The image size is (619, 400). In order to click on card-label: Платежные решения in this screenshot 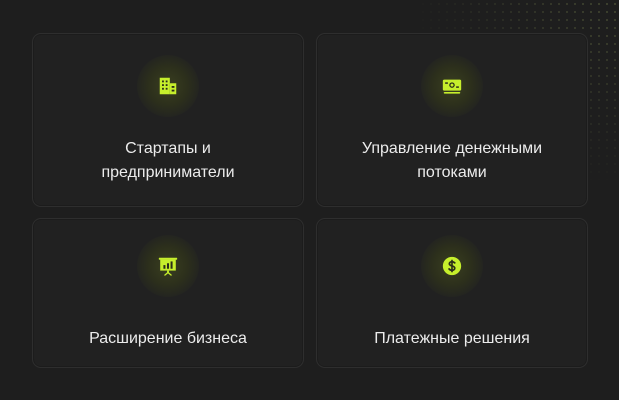, I will do `click(452, 338)`.